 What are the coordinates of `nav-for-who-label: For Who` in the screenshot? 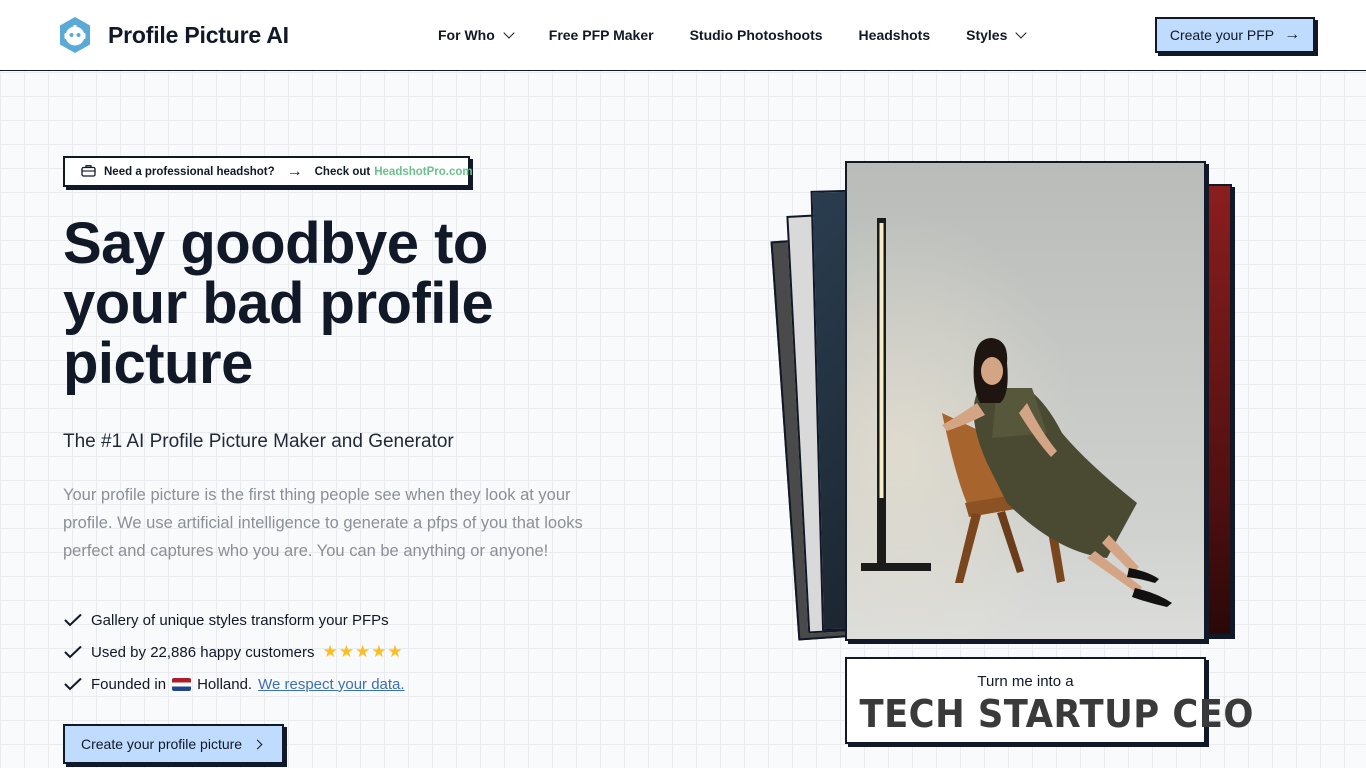 It's located at (466, 35).